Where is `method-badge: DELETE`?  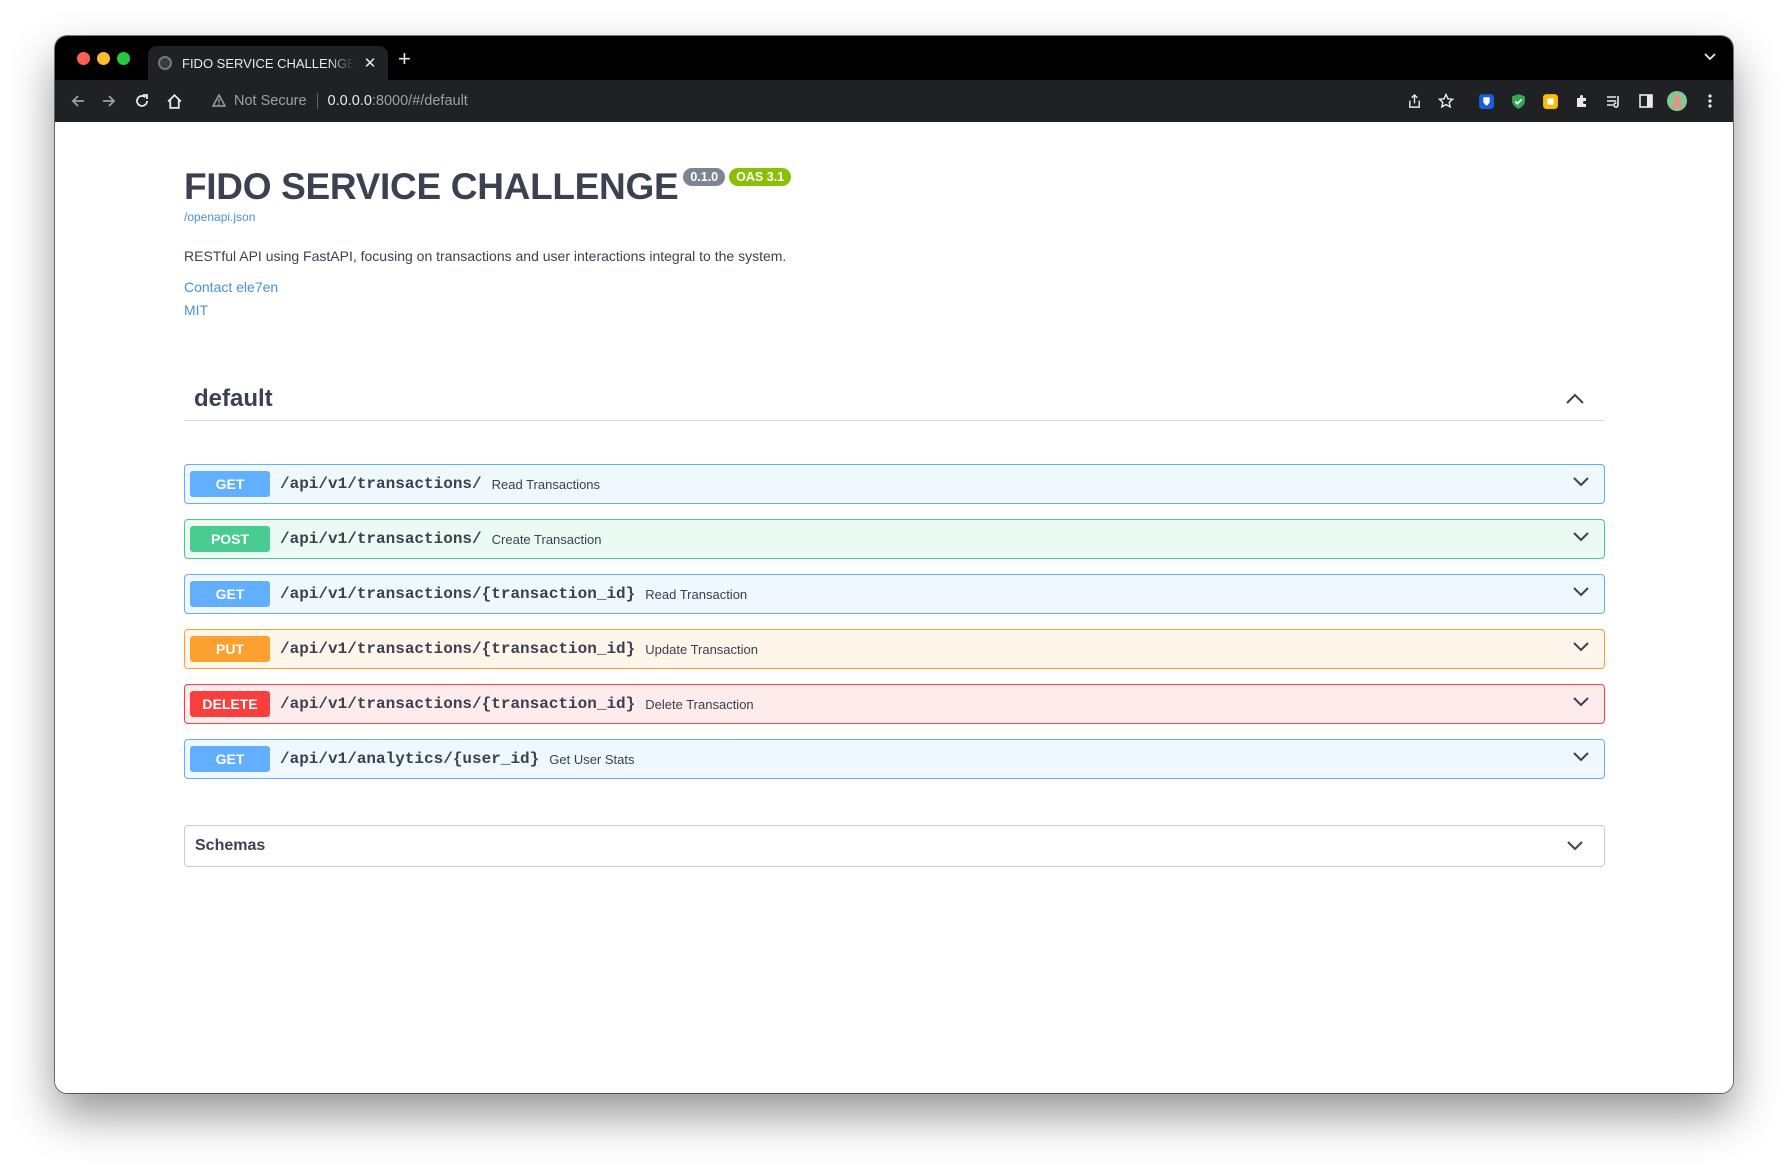
method-badge: DELETE is located at coordinates (230, 704).